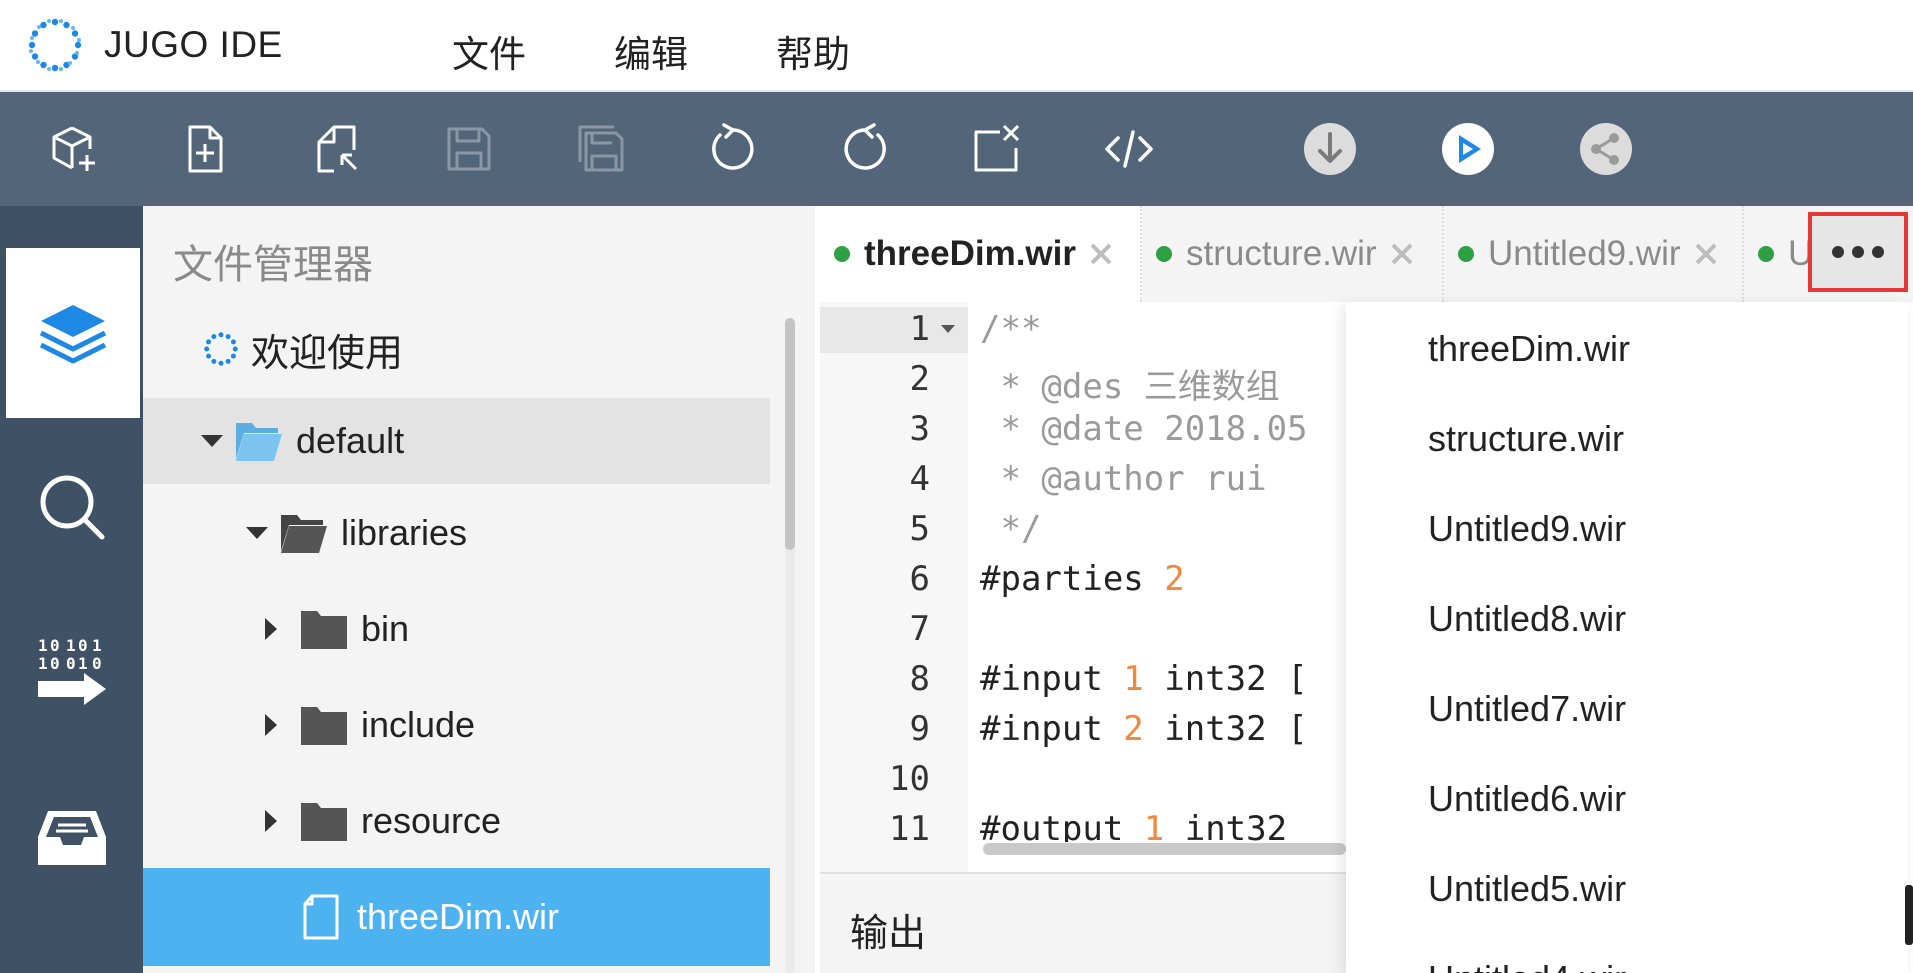 This screenshot has height=973, width=1913. I want to click on tree-folder-default: default, so click(456, 441).